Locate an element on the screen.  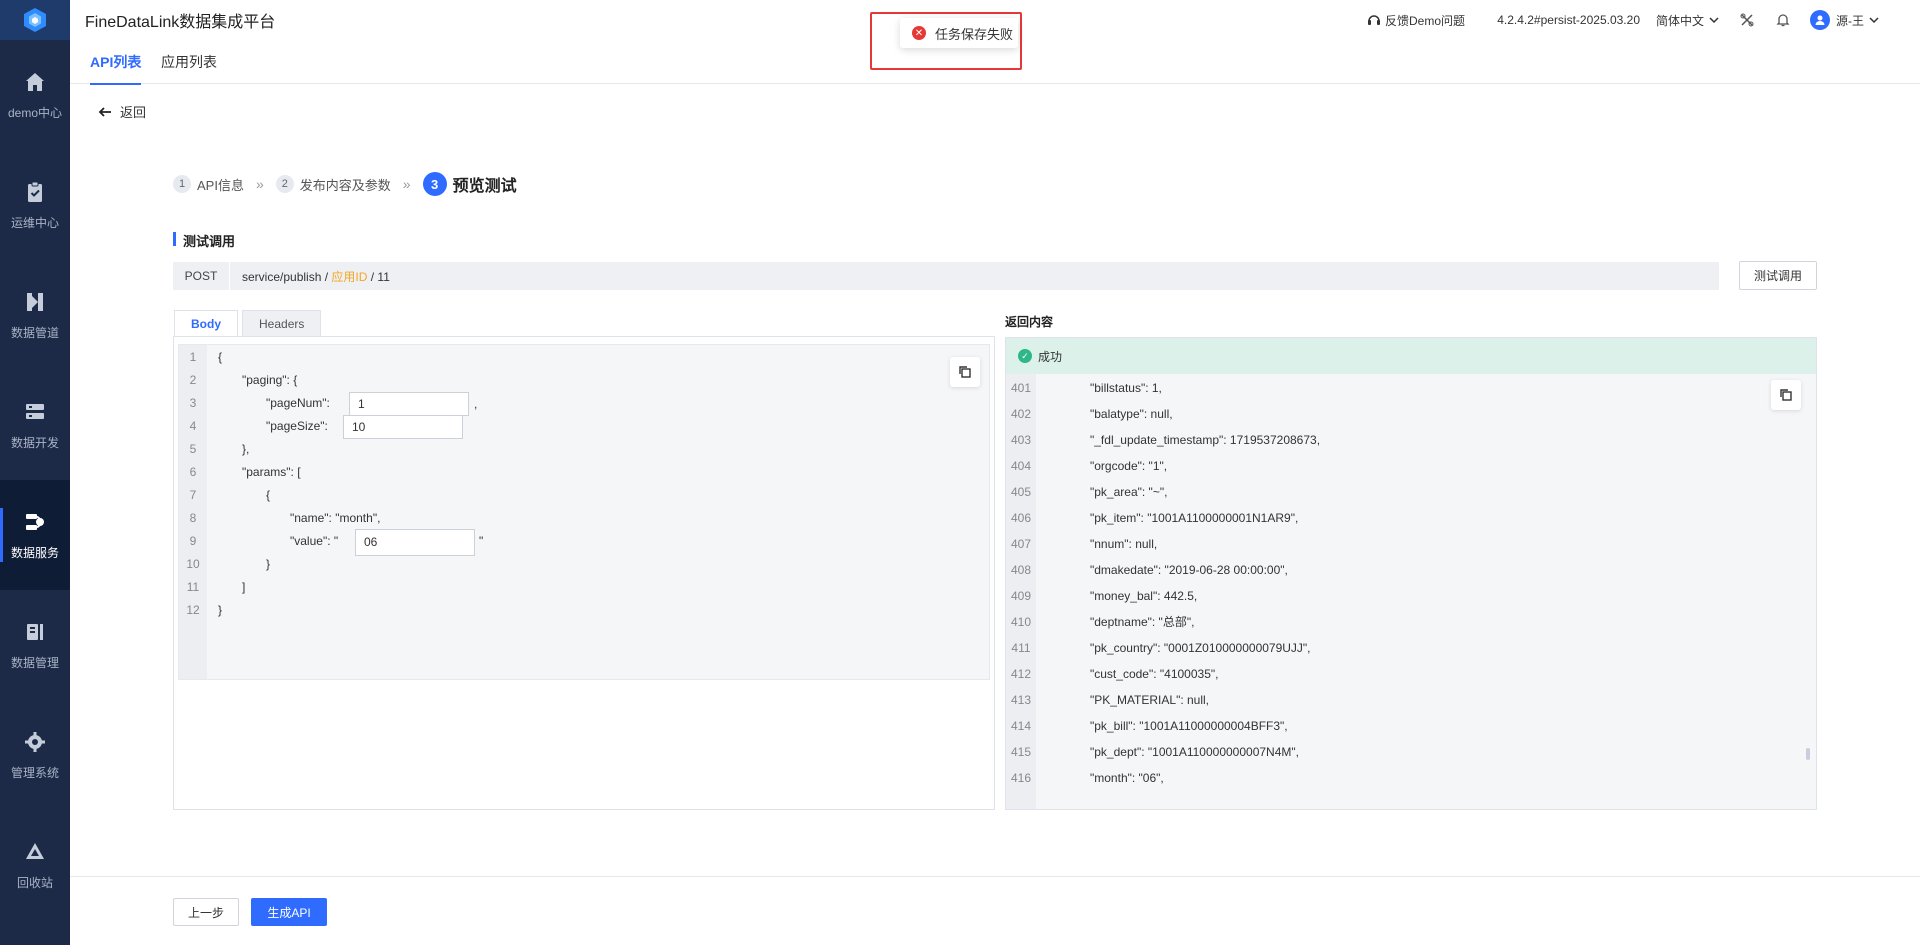
response-title: 返回内容 is located at coordinates (1029, 322).